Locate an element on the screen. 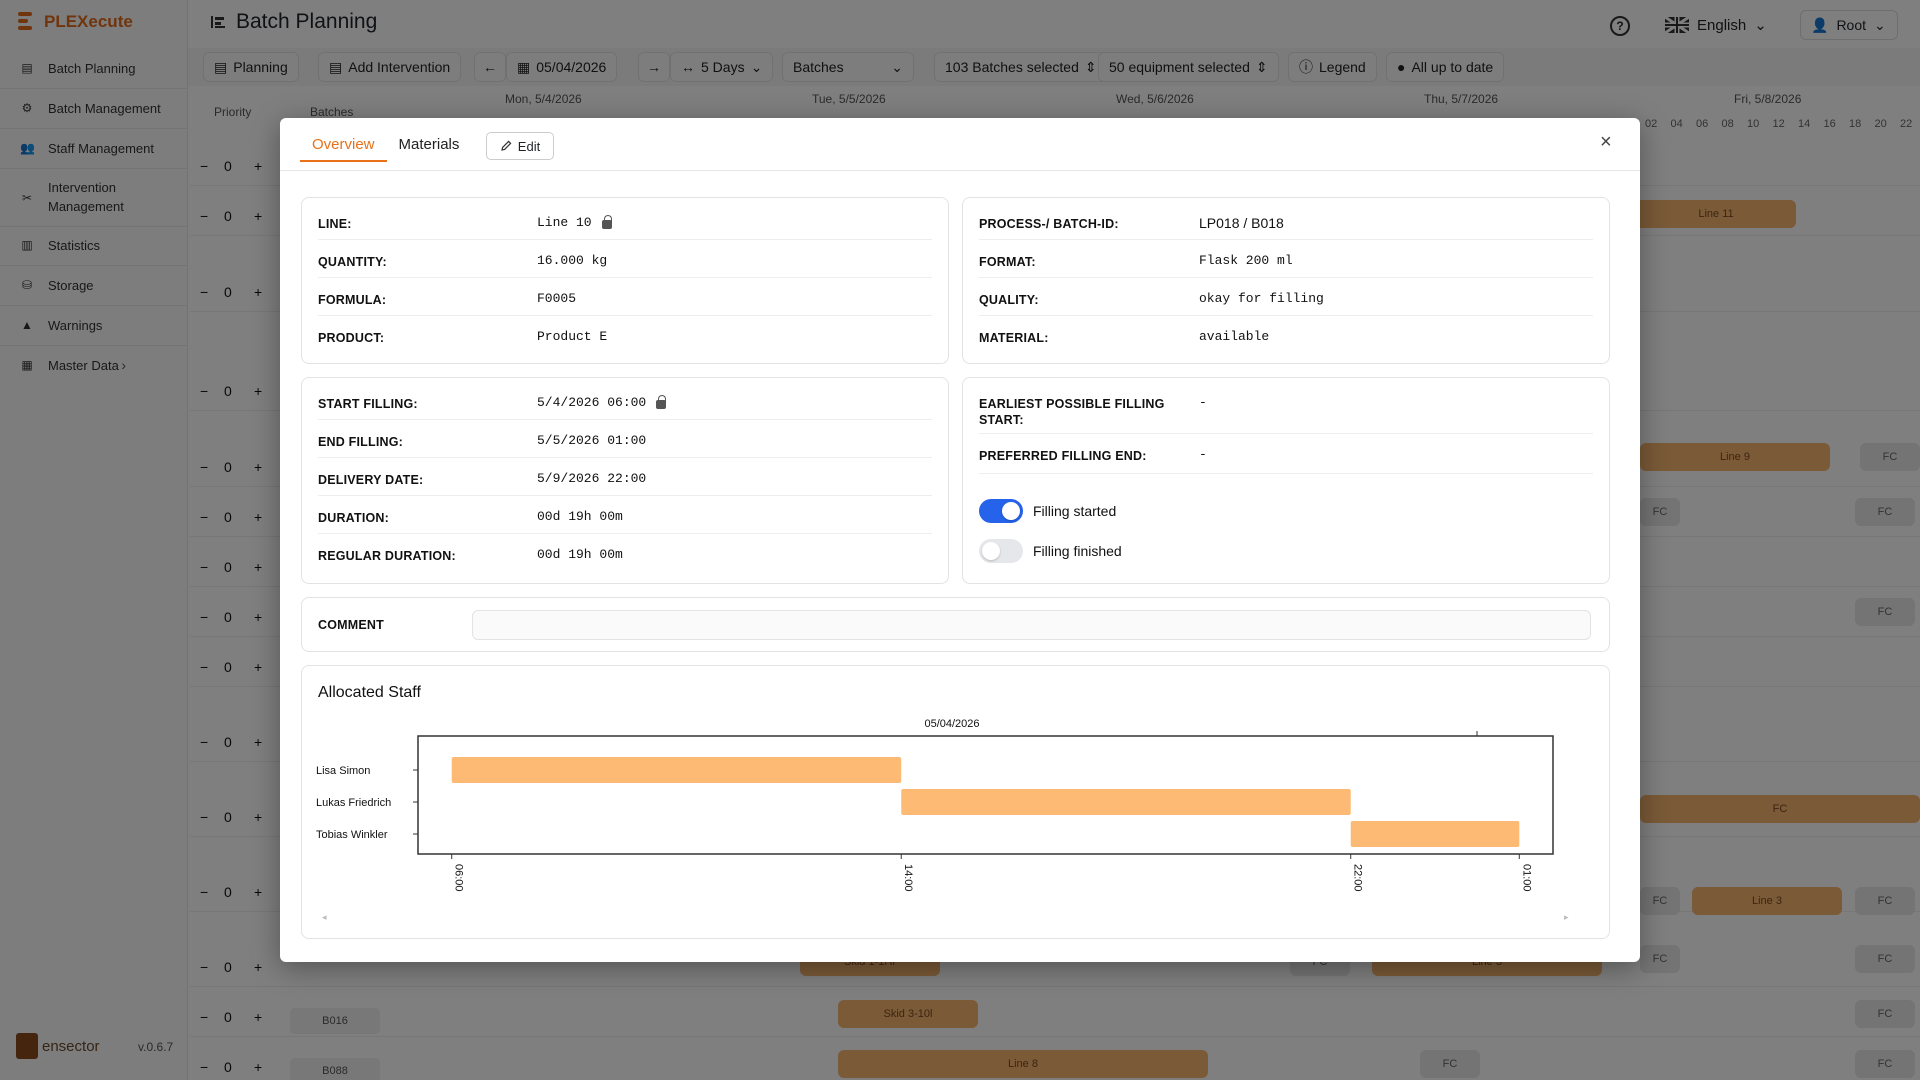 The image size is (1920, 1080). field-label: PREFERRED FILLING END: is located at coordinates (1063, 456).